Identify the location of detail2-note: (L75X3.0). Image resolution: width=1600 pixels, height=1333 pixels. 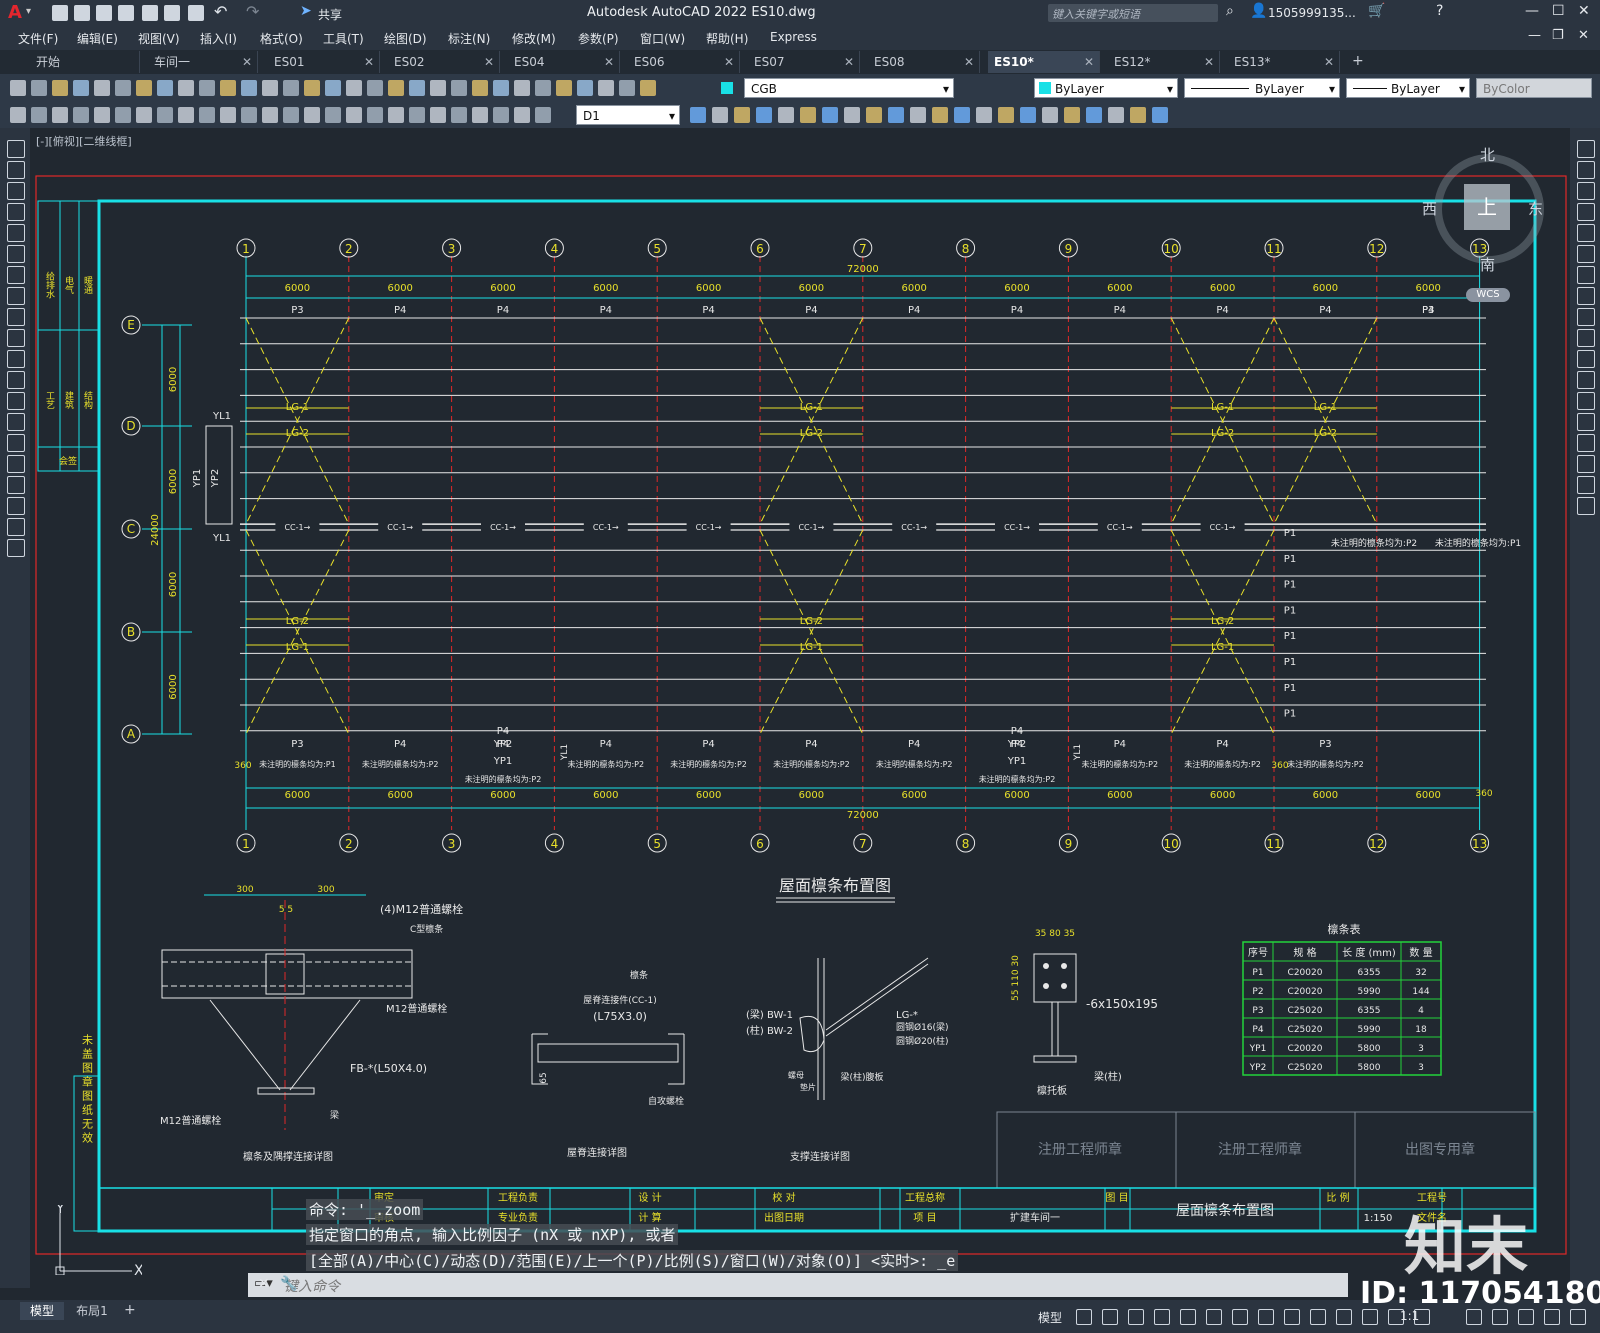
(620, 1016).